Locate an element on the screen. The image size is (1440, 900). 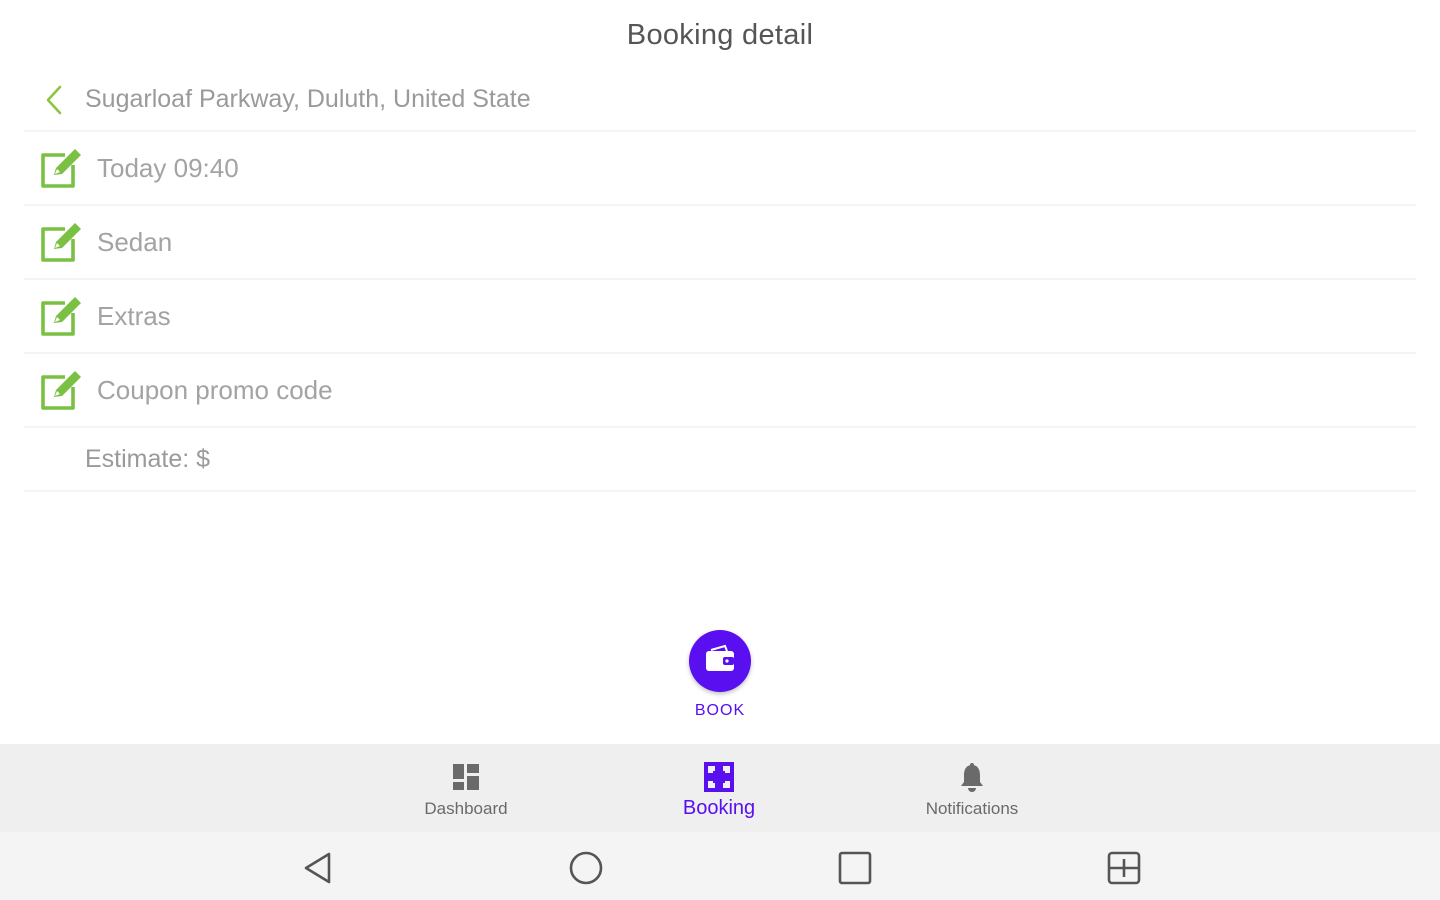
book-fab is located at coordinates (720, 661).